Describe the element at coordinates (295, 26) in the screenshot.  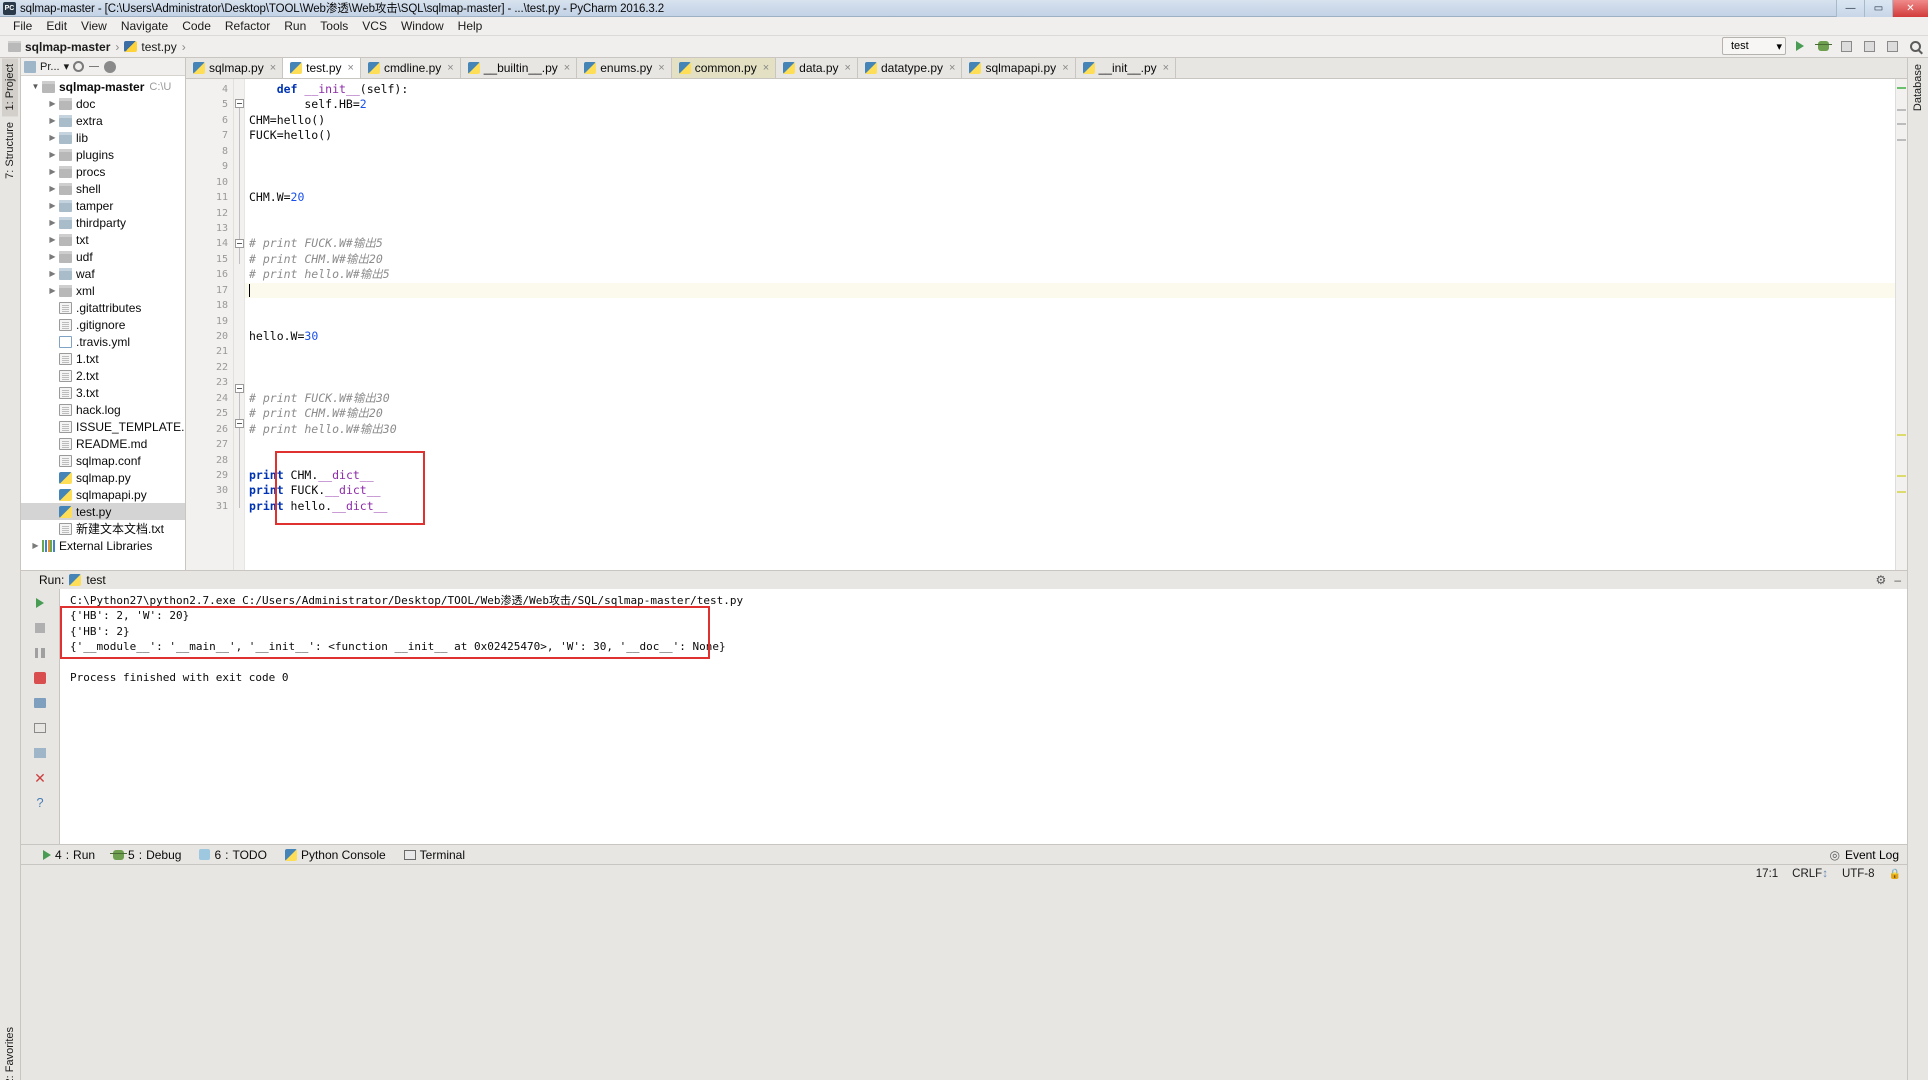
I see `menu-item-run: Run` at that location.